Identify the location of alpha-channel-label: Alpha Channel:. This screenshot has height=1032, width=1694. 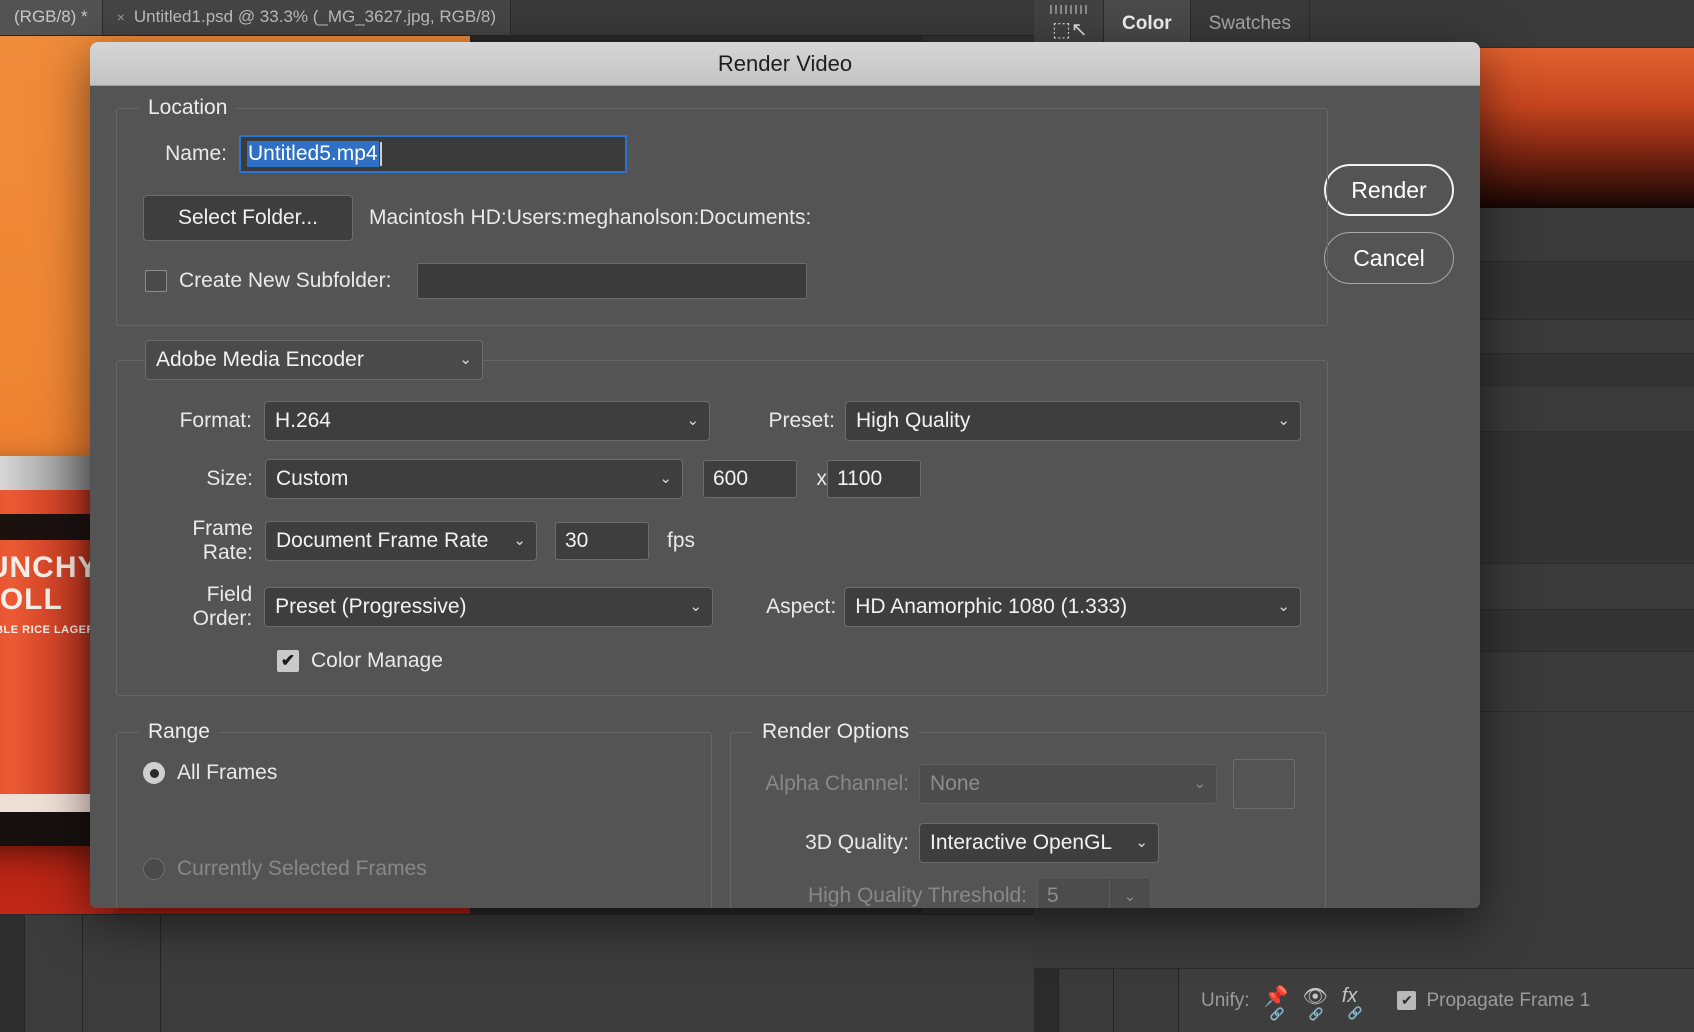
(837, 783).